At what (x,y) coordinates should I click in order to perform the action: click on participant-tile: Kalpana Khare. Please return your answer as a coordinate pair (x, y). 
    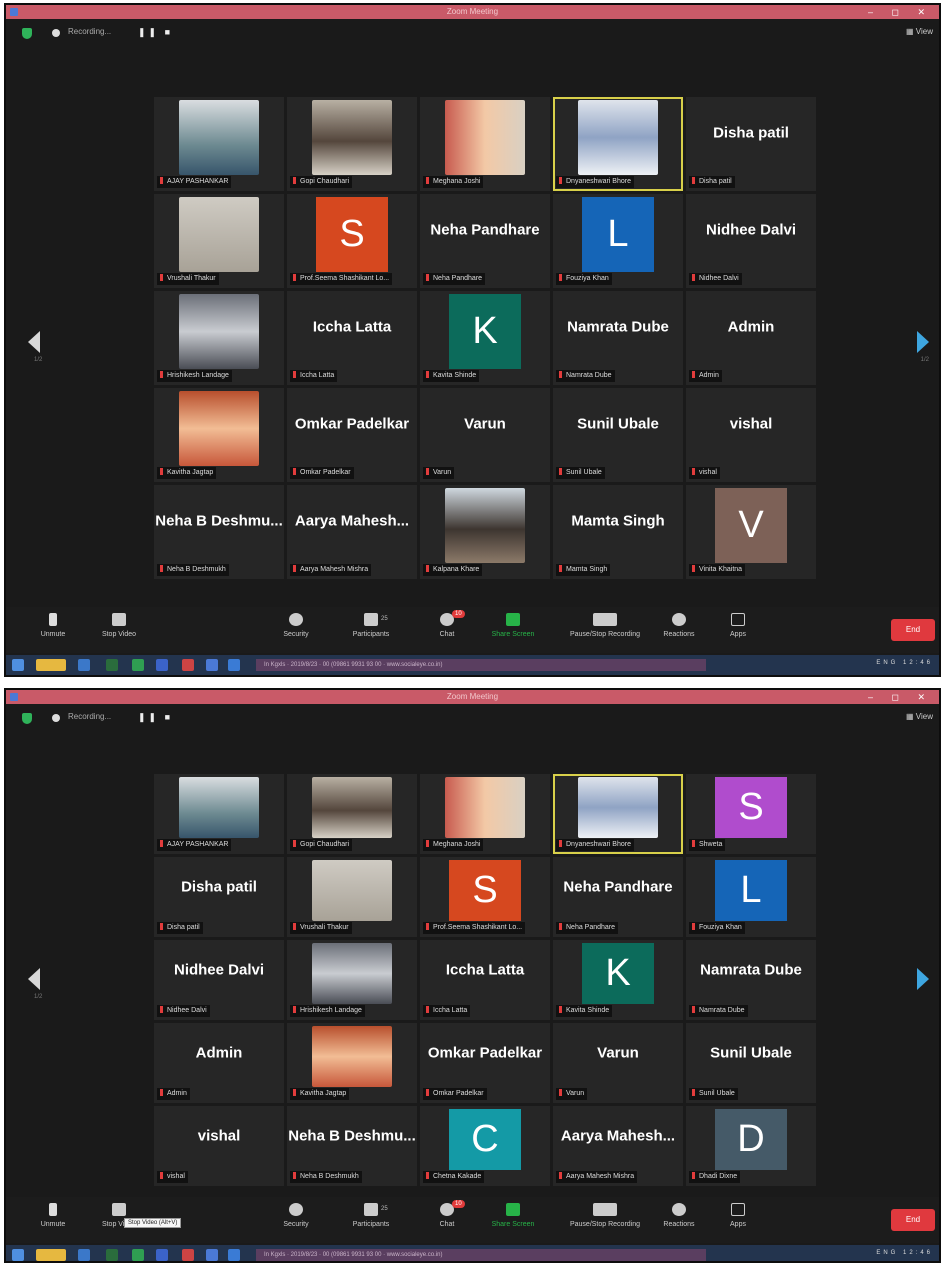
    Looking at the image, I should click on (485, 532).